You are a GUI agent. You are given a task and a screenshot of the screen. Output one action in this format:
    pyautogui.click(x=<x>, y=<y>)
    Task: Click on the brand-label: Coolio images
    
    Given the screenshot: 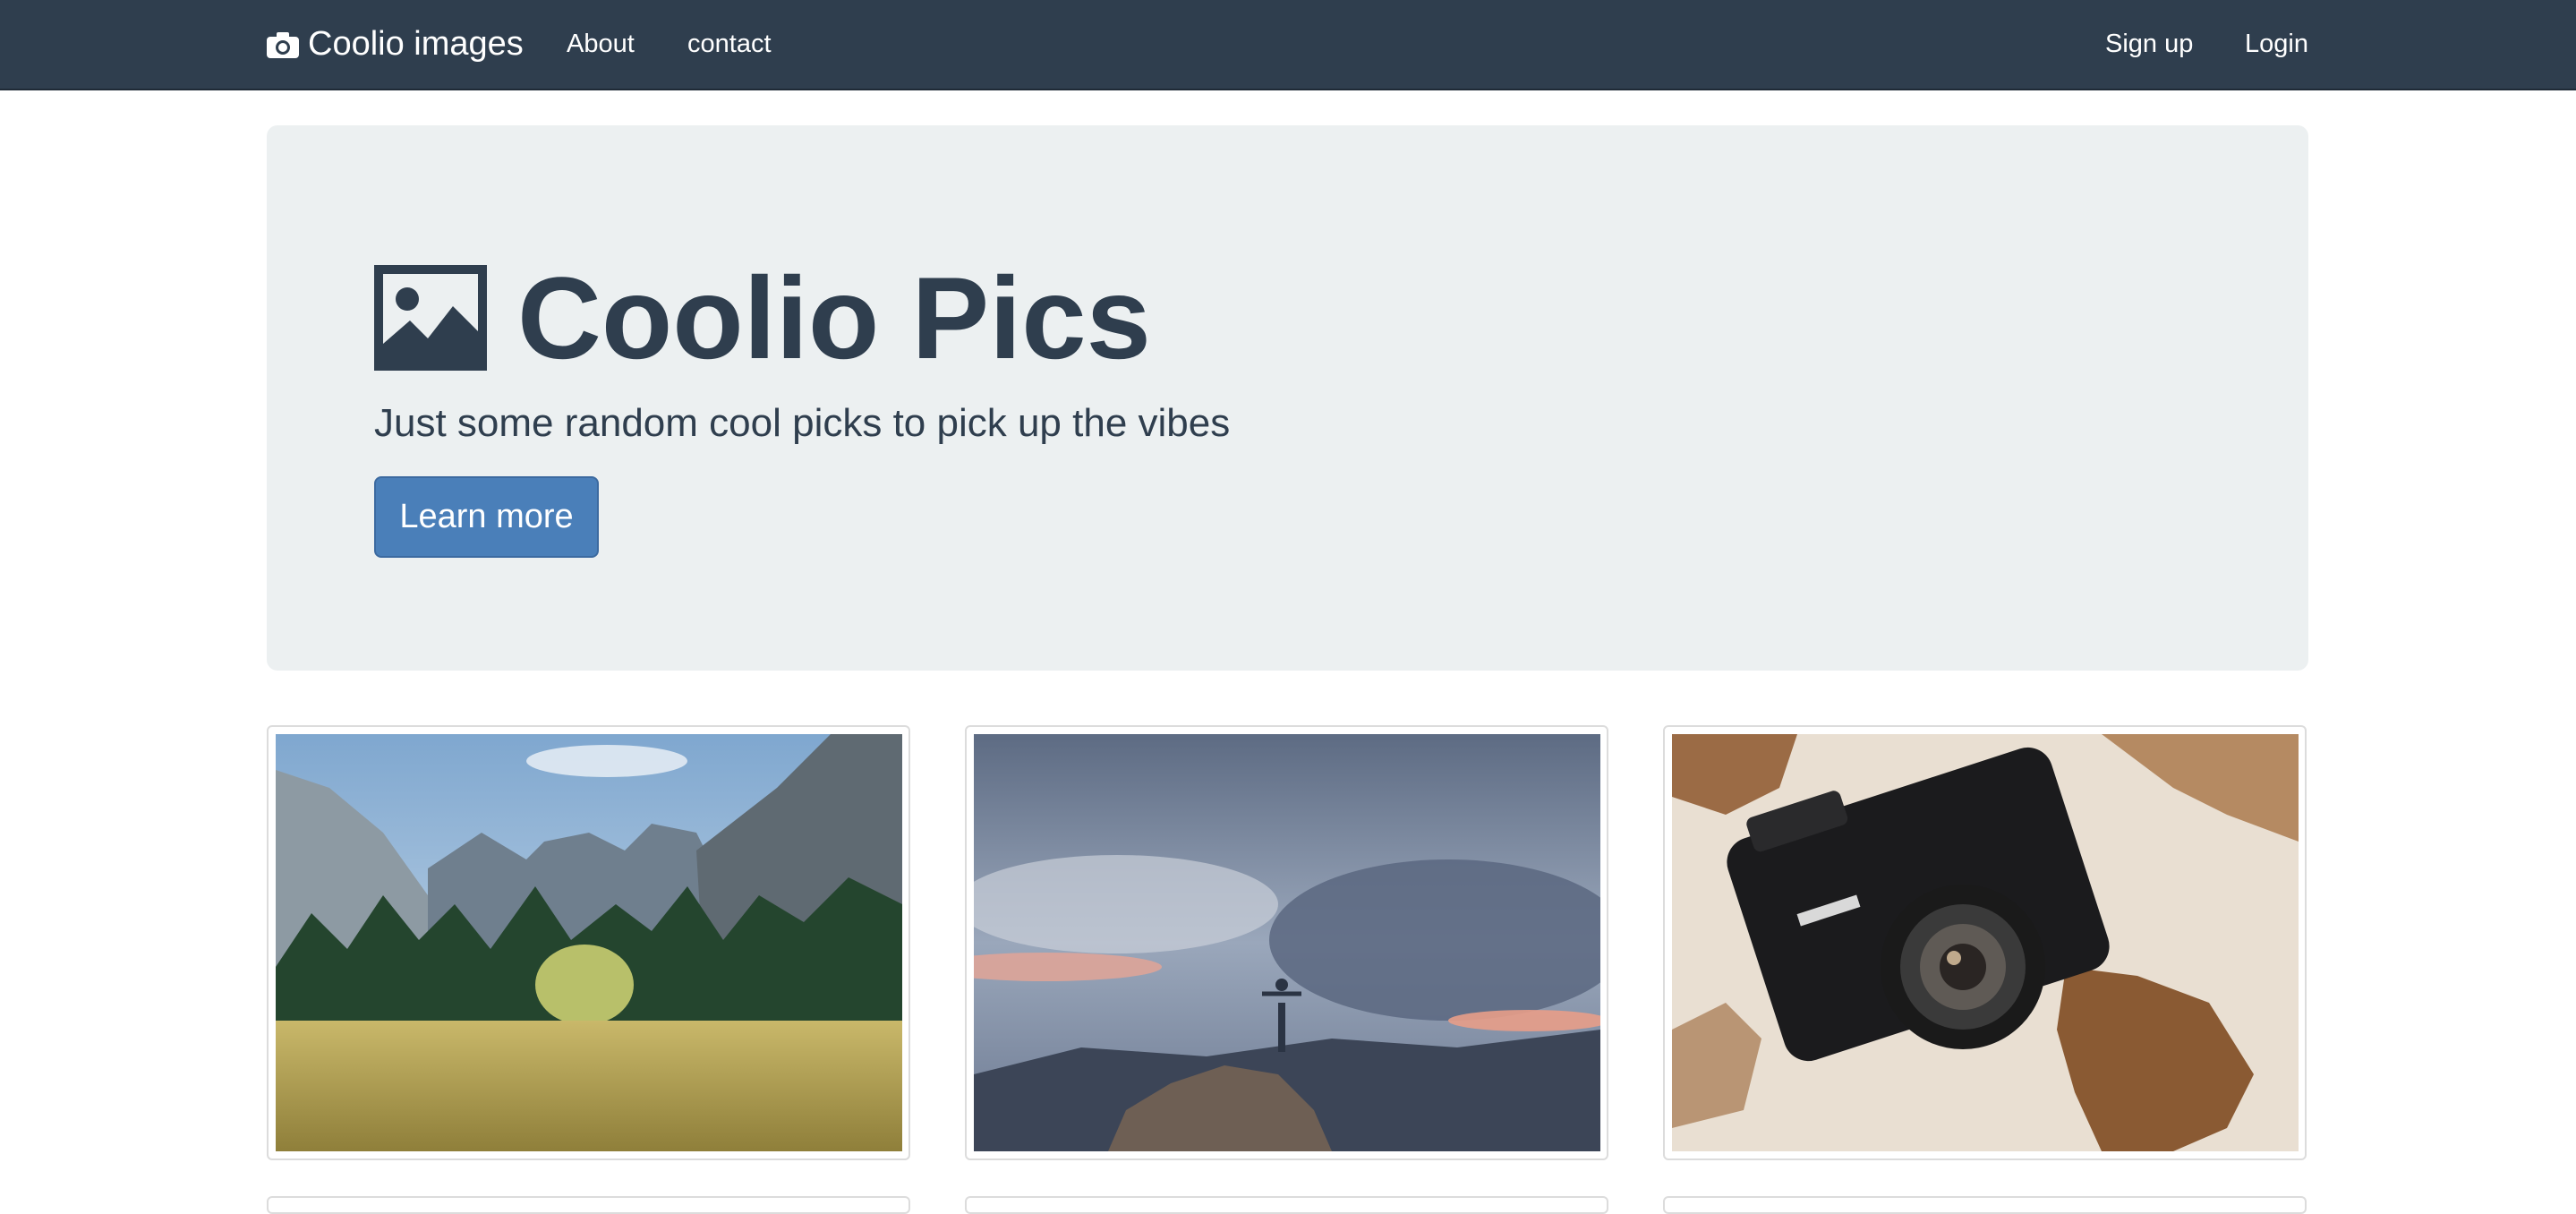 What is the action you would take?
    pyautogui.click(x=416, y=44)
    